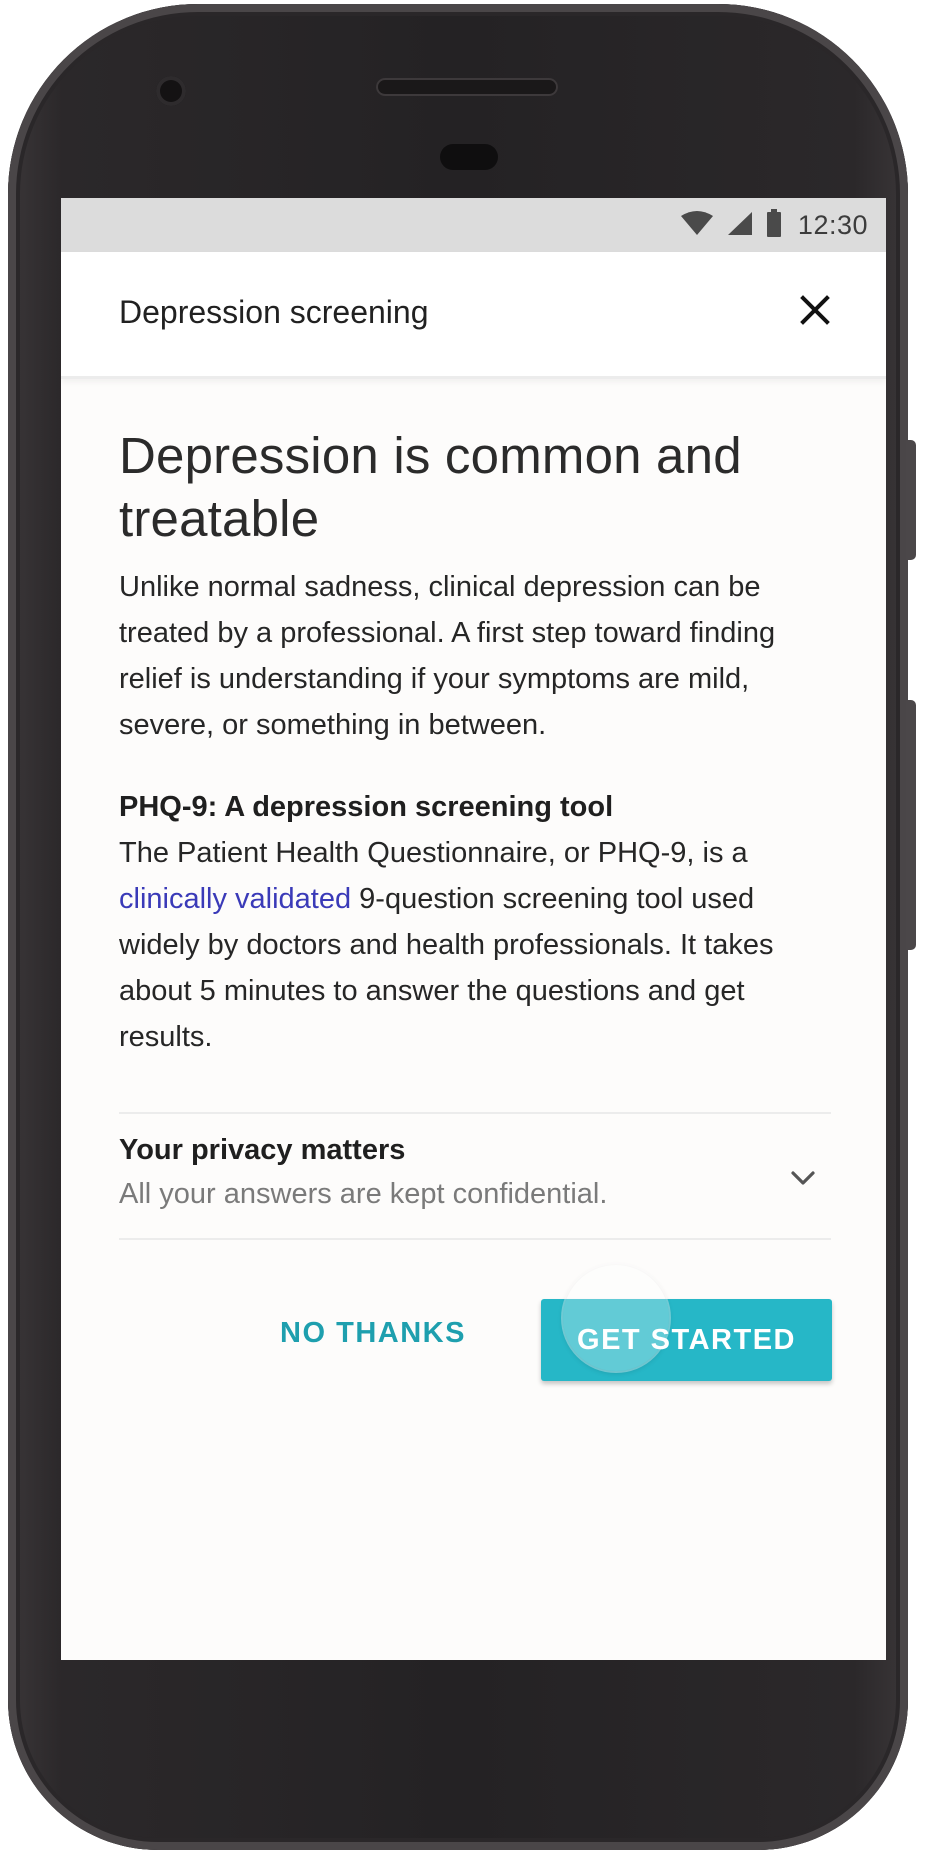 The width and height of the screenshot is (930, 1856). I want to click on privacy-title: Your privacy matters, so click(262, 1150).